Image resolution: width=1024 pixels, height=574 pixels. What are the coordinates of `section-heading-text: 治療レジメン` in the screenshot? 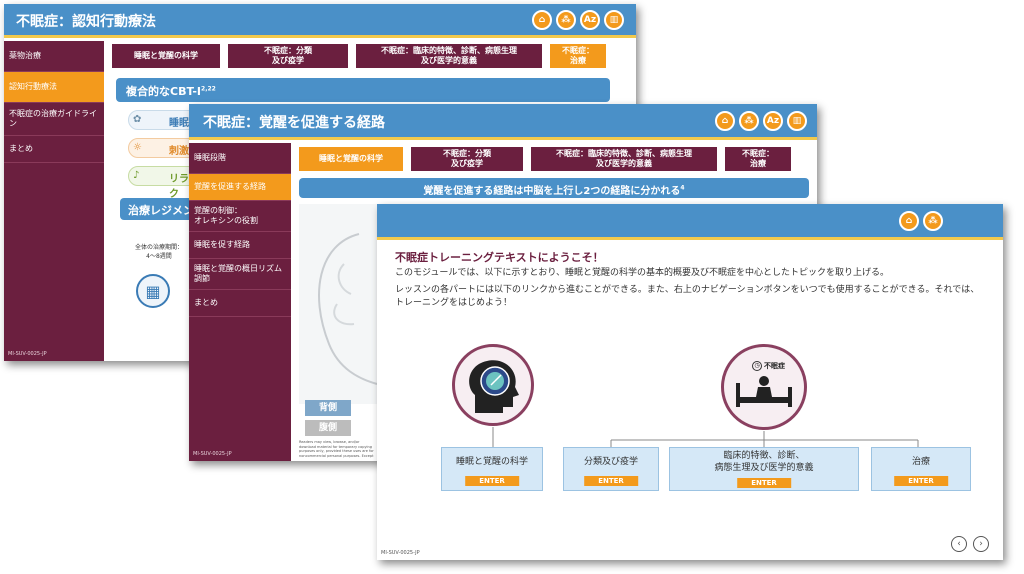 It's located at (161, 210).